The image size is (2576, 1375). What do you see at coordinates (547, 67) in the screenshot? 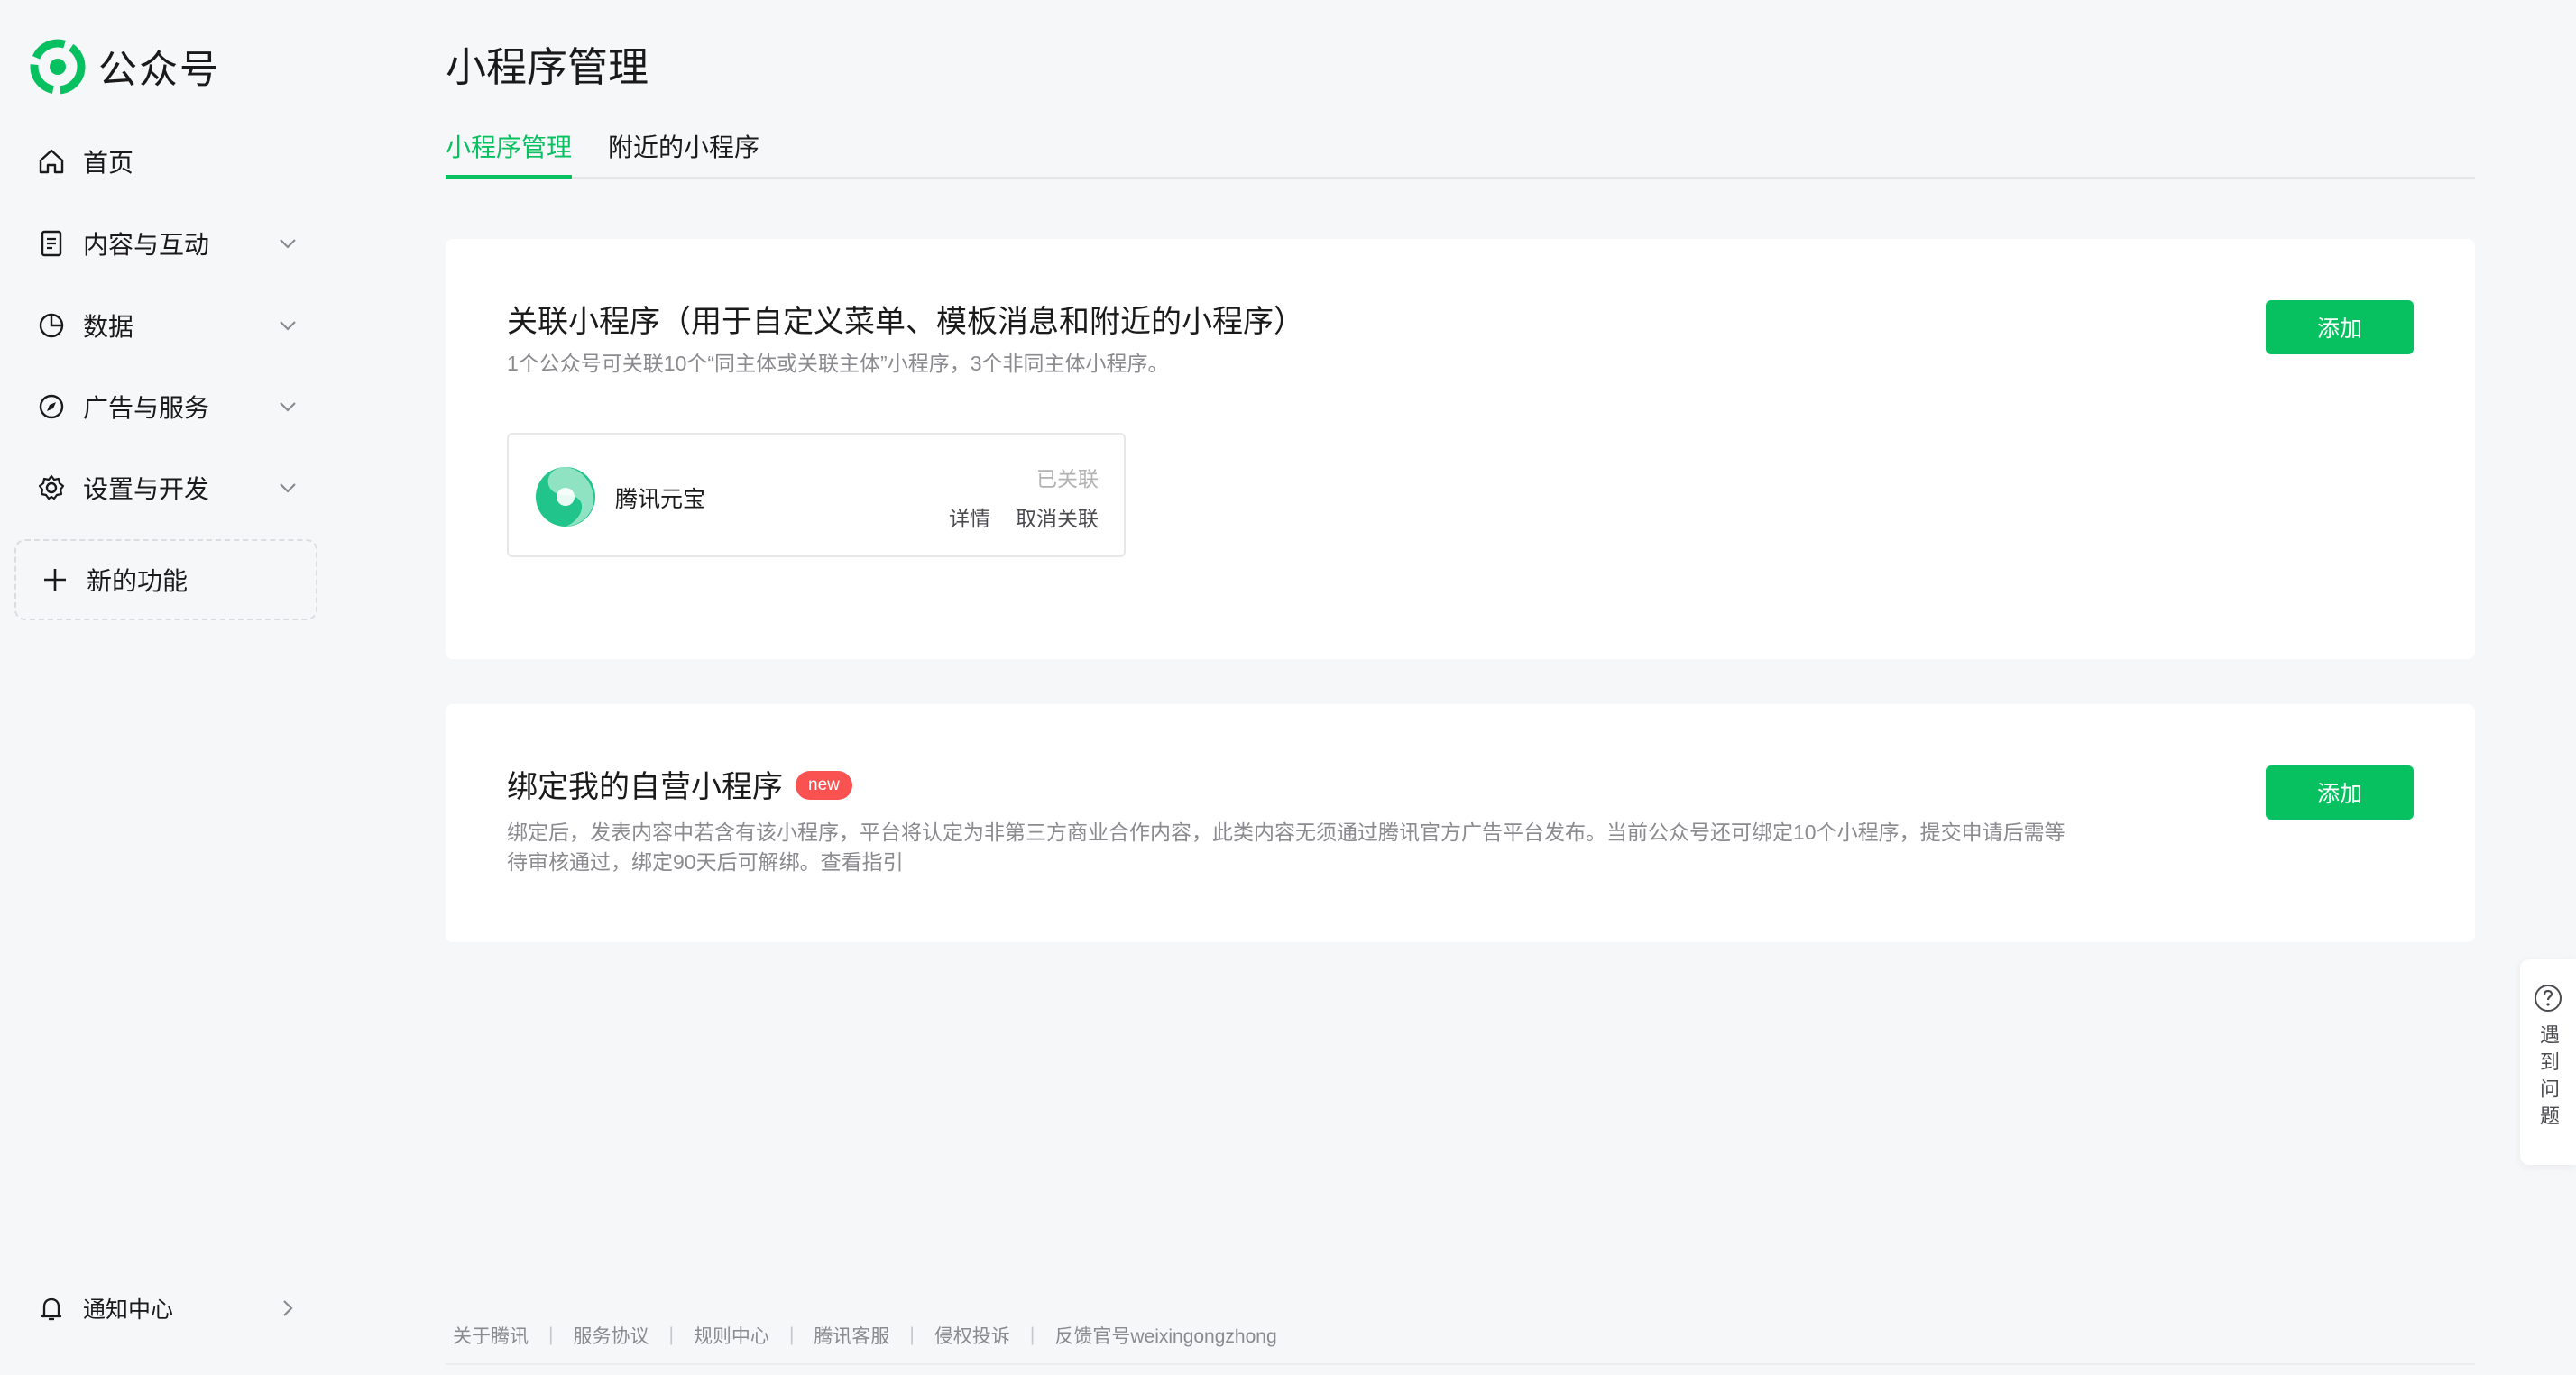
I see `page-title: 小程序管理` at bounding box center [547, 67].